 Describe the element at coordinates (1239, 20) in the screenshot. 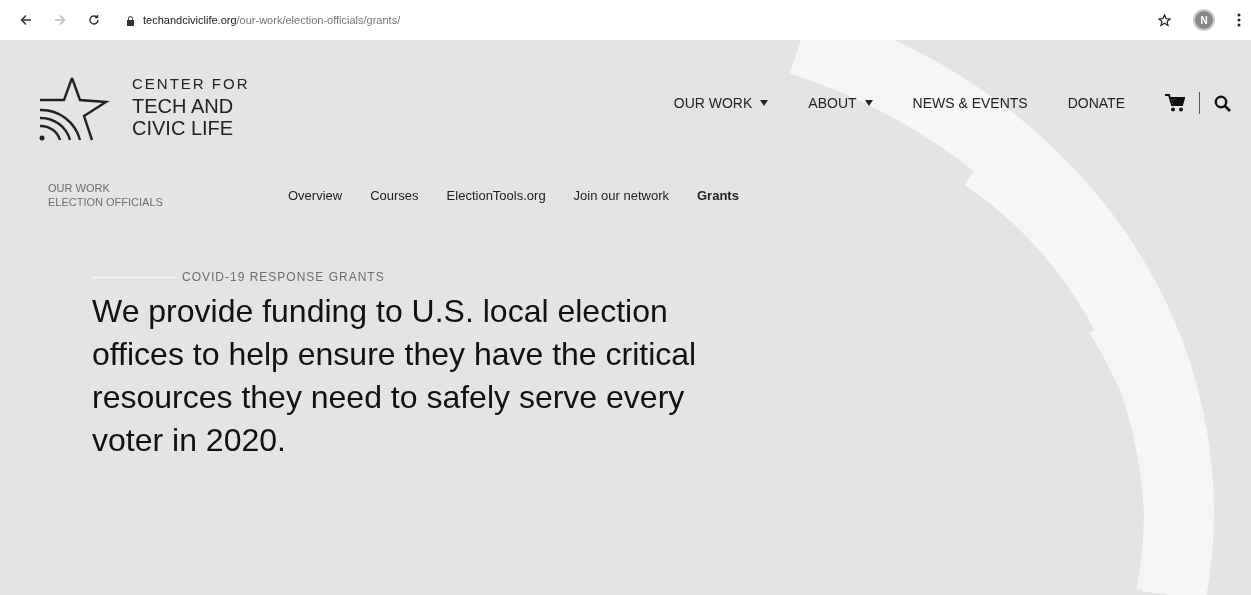

I see `menu-icon` at that location.